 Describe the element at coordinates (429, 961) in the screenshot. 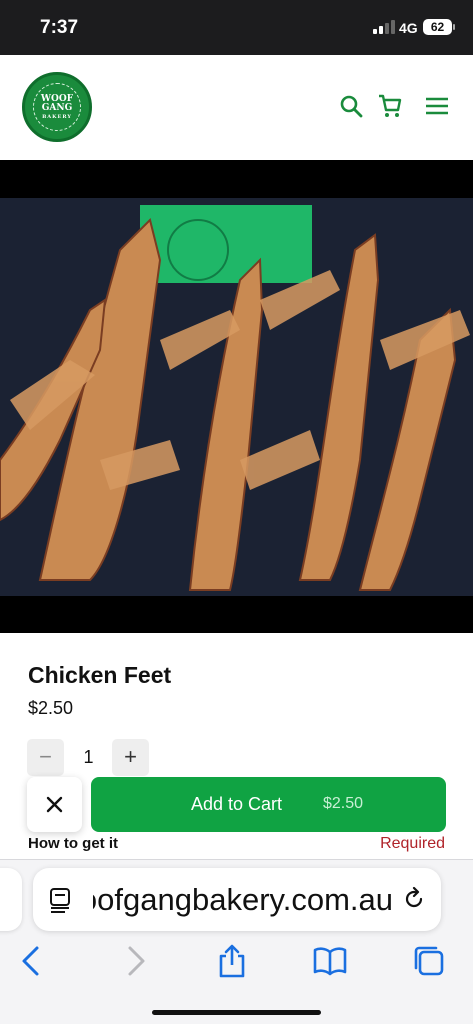

I see `tabs-icon` at that location.